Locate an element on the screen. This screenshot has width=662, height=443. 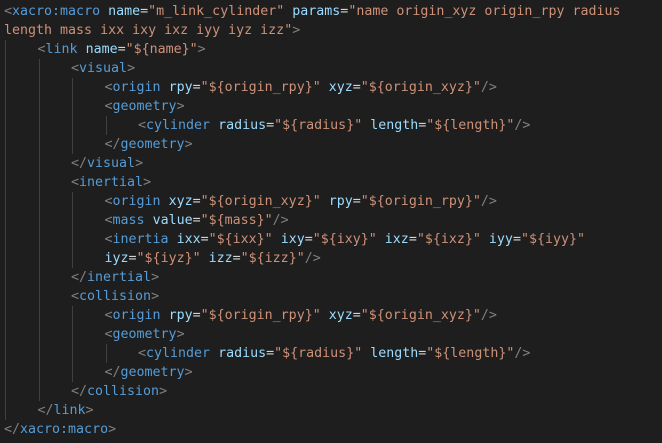
code-attribute-name: rpy is located at coordinates (180, 87).